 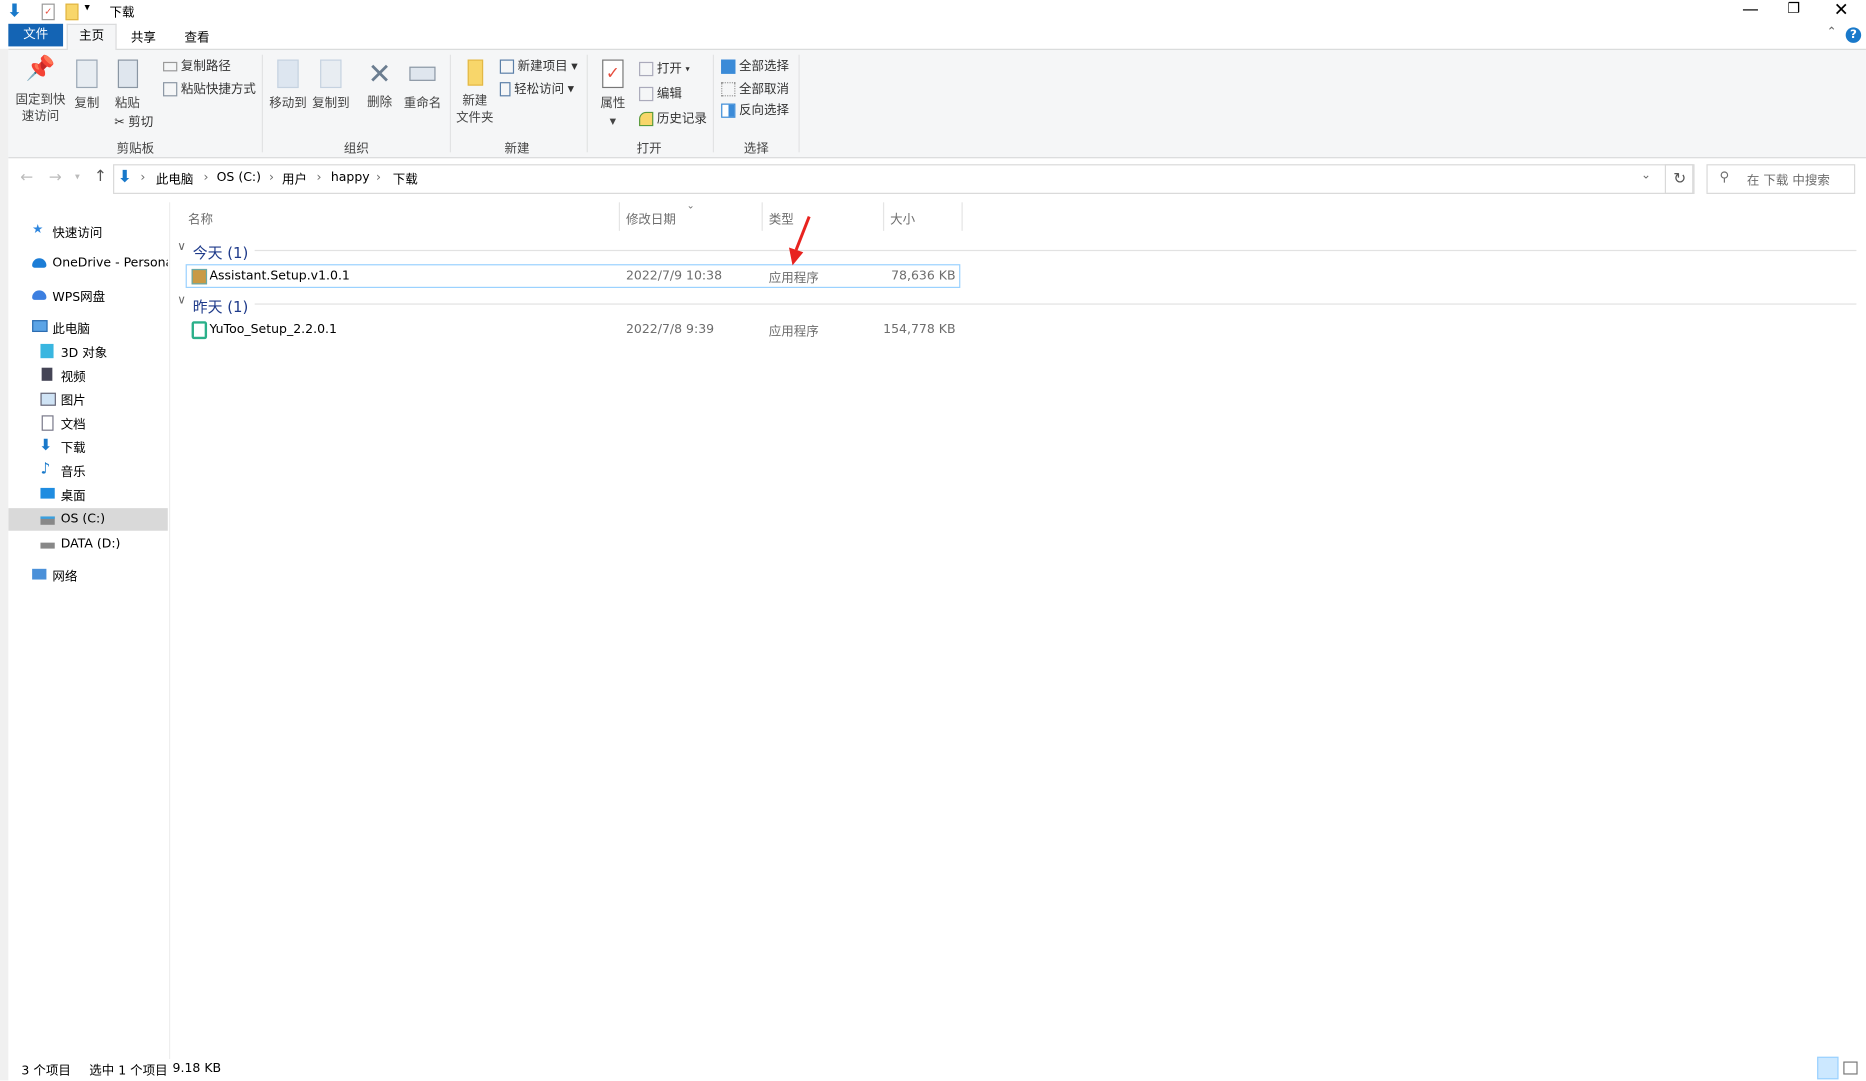 I want to click on network-icon, so click(x=39, y=574).